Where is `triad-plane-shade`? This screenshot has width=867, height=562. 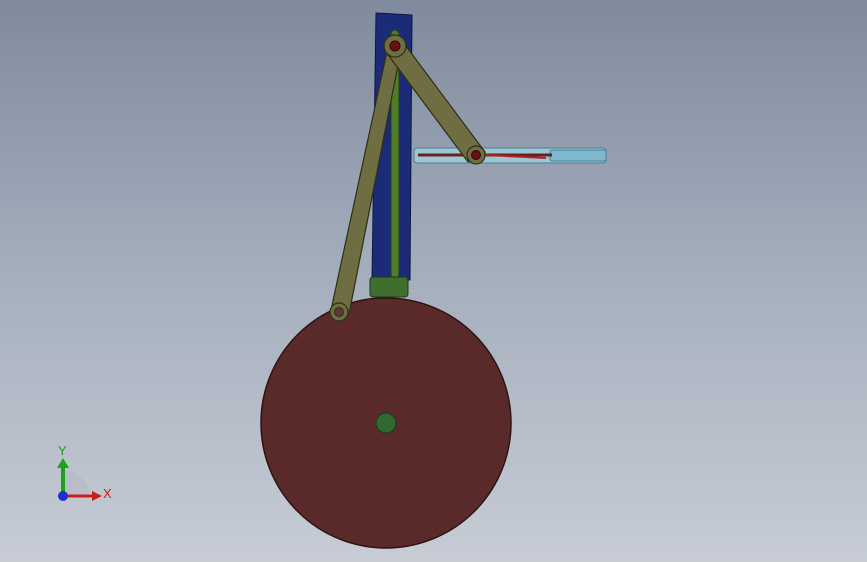
triad-plane-shade is located at coordinates (76, 483).